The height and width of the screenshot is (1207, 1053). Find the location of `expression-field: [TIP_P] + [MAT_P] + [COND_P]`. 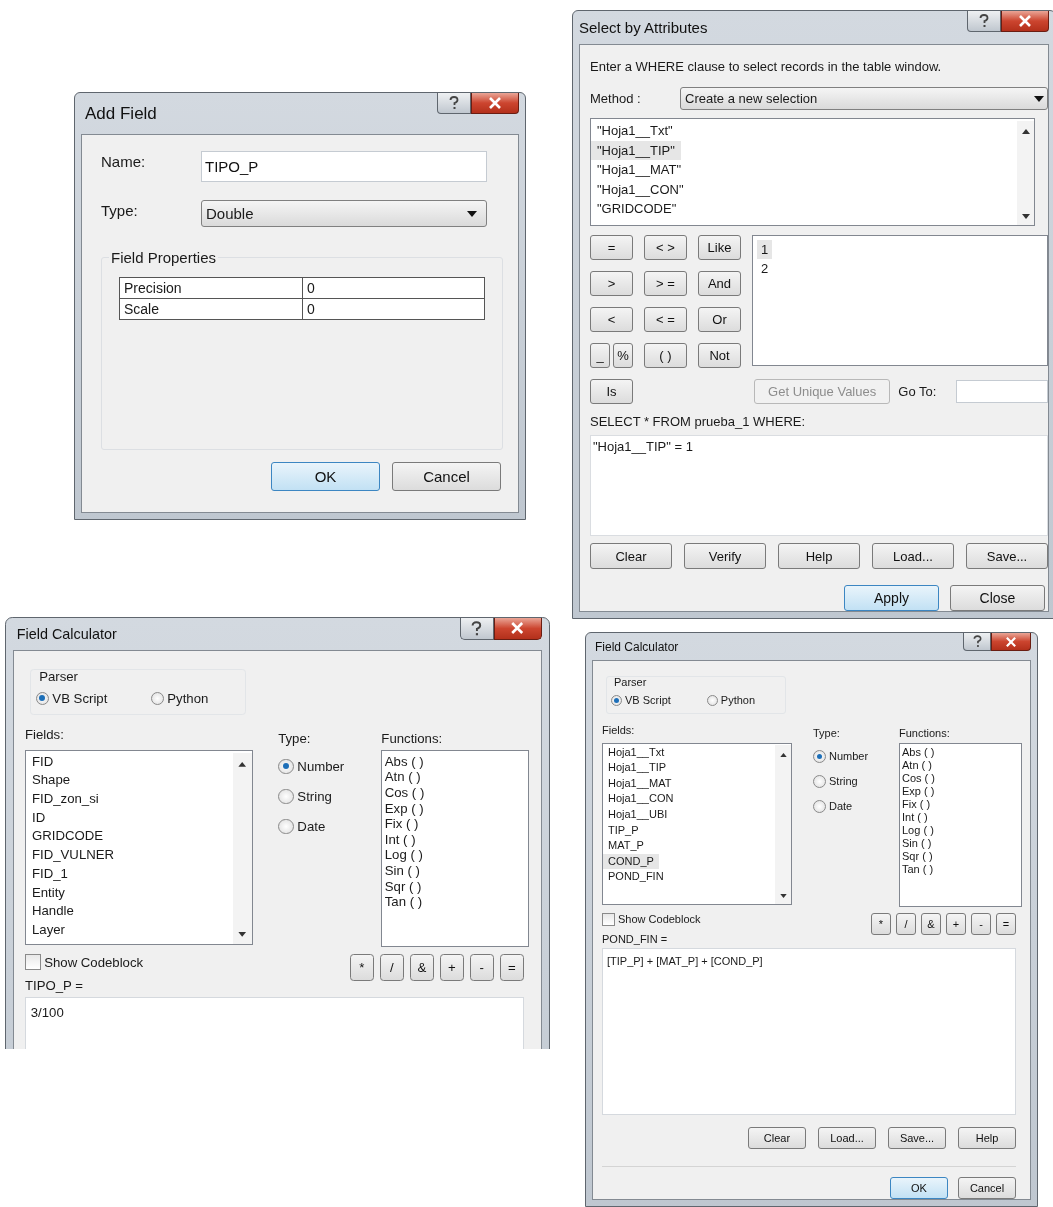

expression-field: [TIP_P] + [MAT_P] + [COND_P] is located at coordinates (809, 1031).